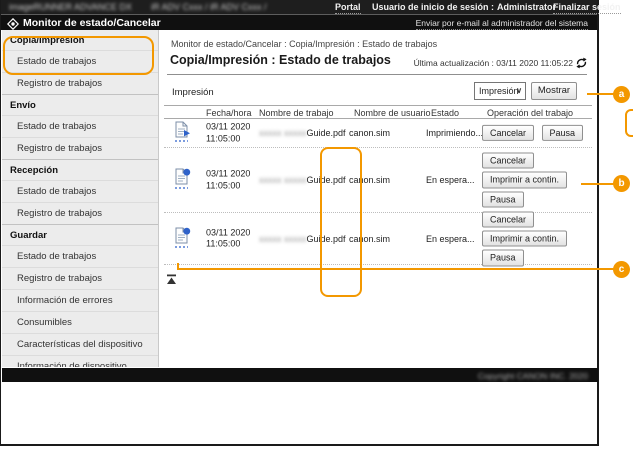 The height and width of the screenshot is (451, 633). Describe the element at coordinates (80, 191) in the screenshot. I see `sidebar-item-job-status-receive: Estado de trabajos` at that location.